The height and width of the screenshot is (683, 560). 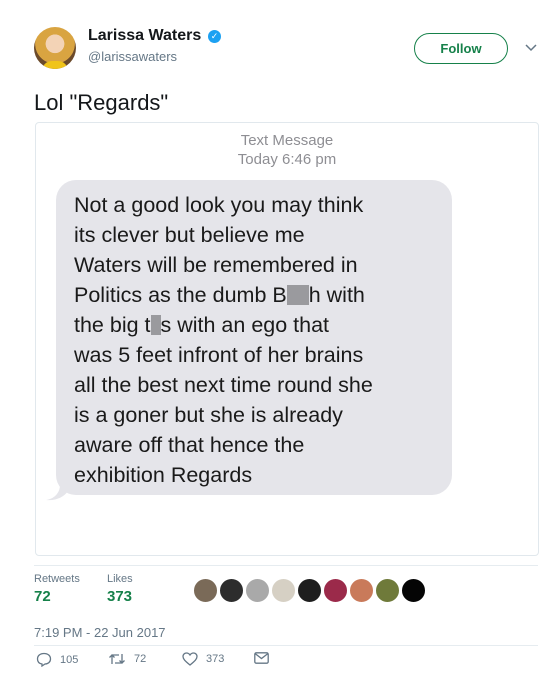 What do you see at coordinates (202, 325) in the screenshot?
I see `message-line: the big ts with an ego that` at bounding box center [202, 325].